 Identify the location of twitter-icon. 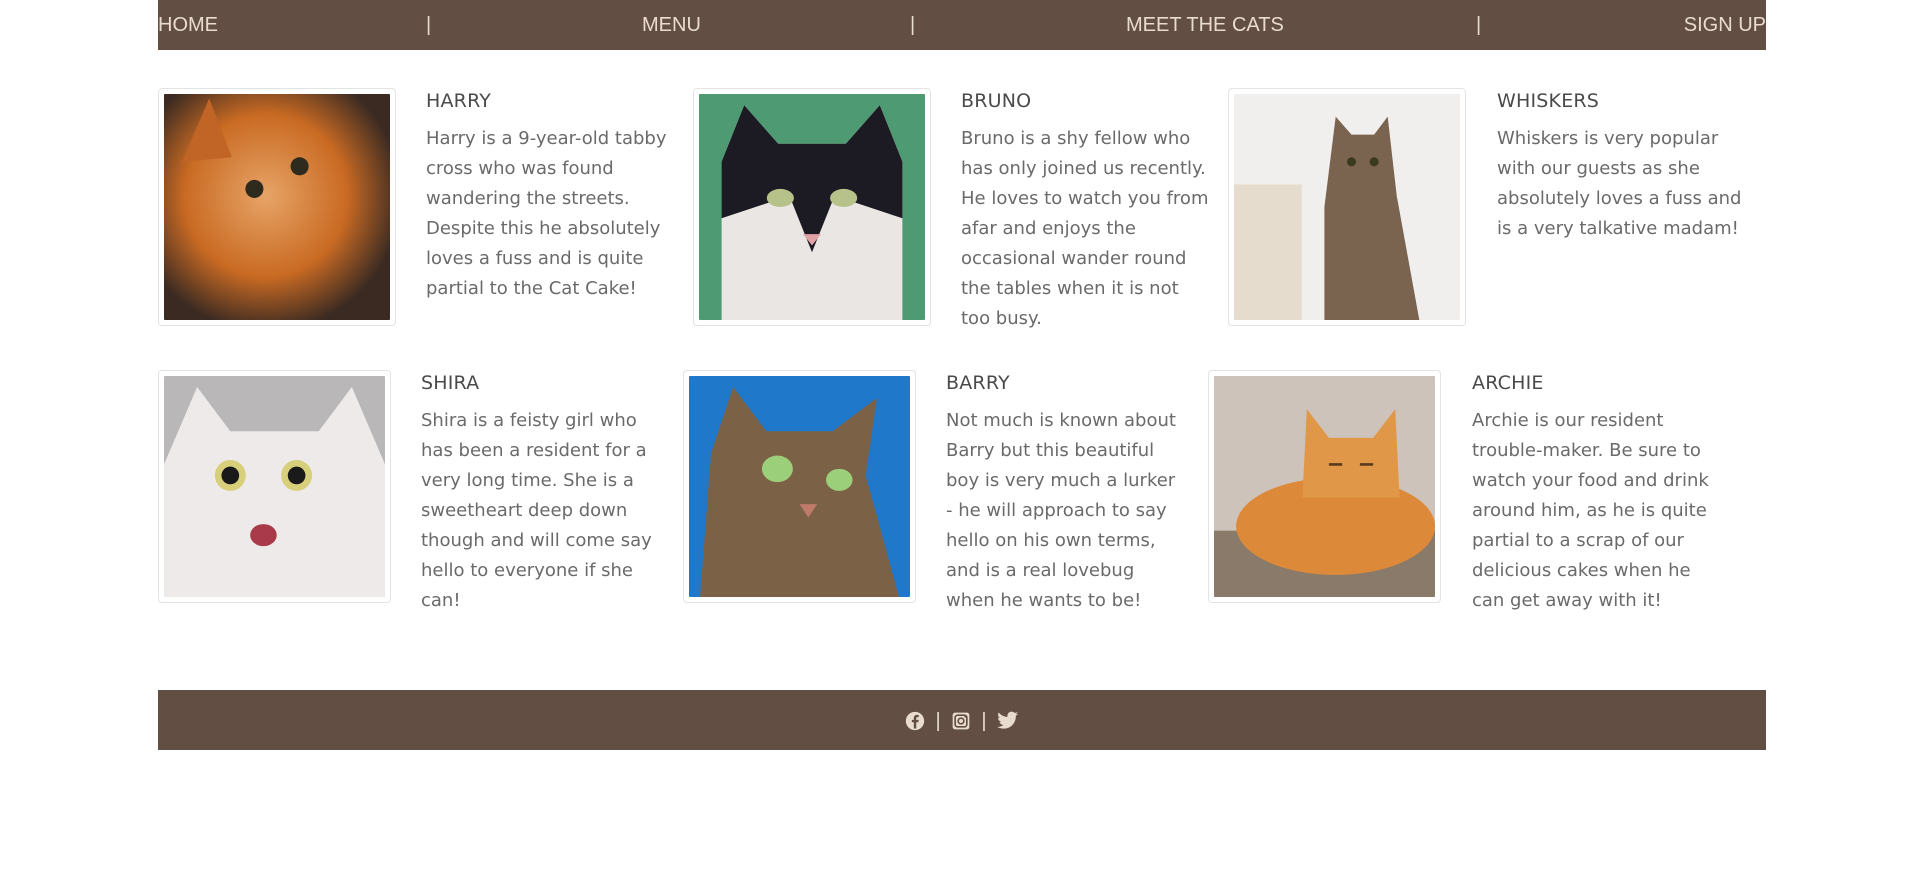
(1008, 721).